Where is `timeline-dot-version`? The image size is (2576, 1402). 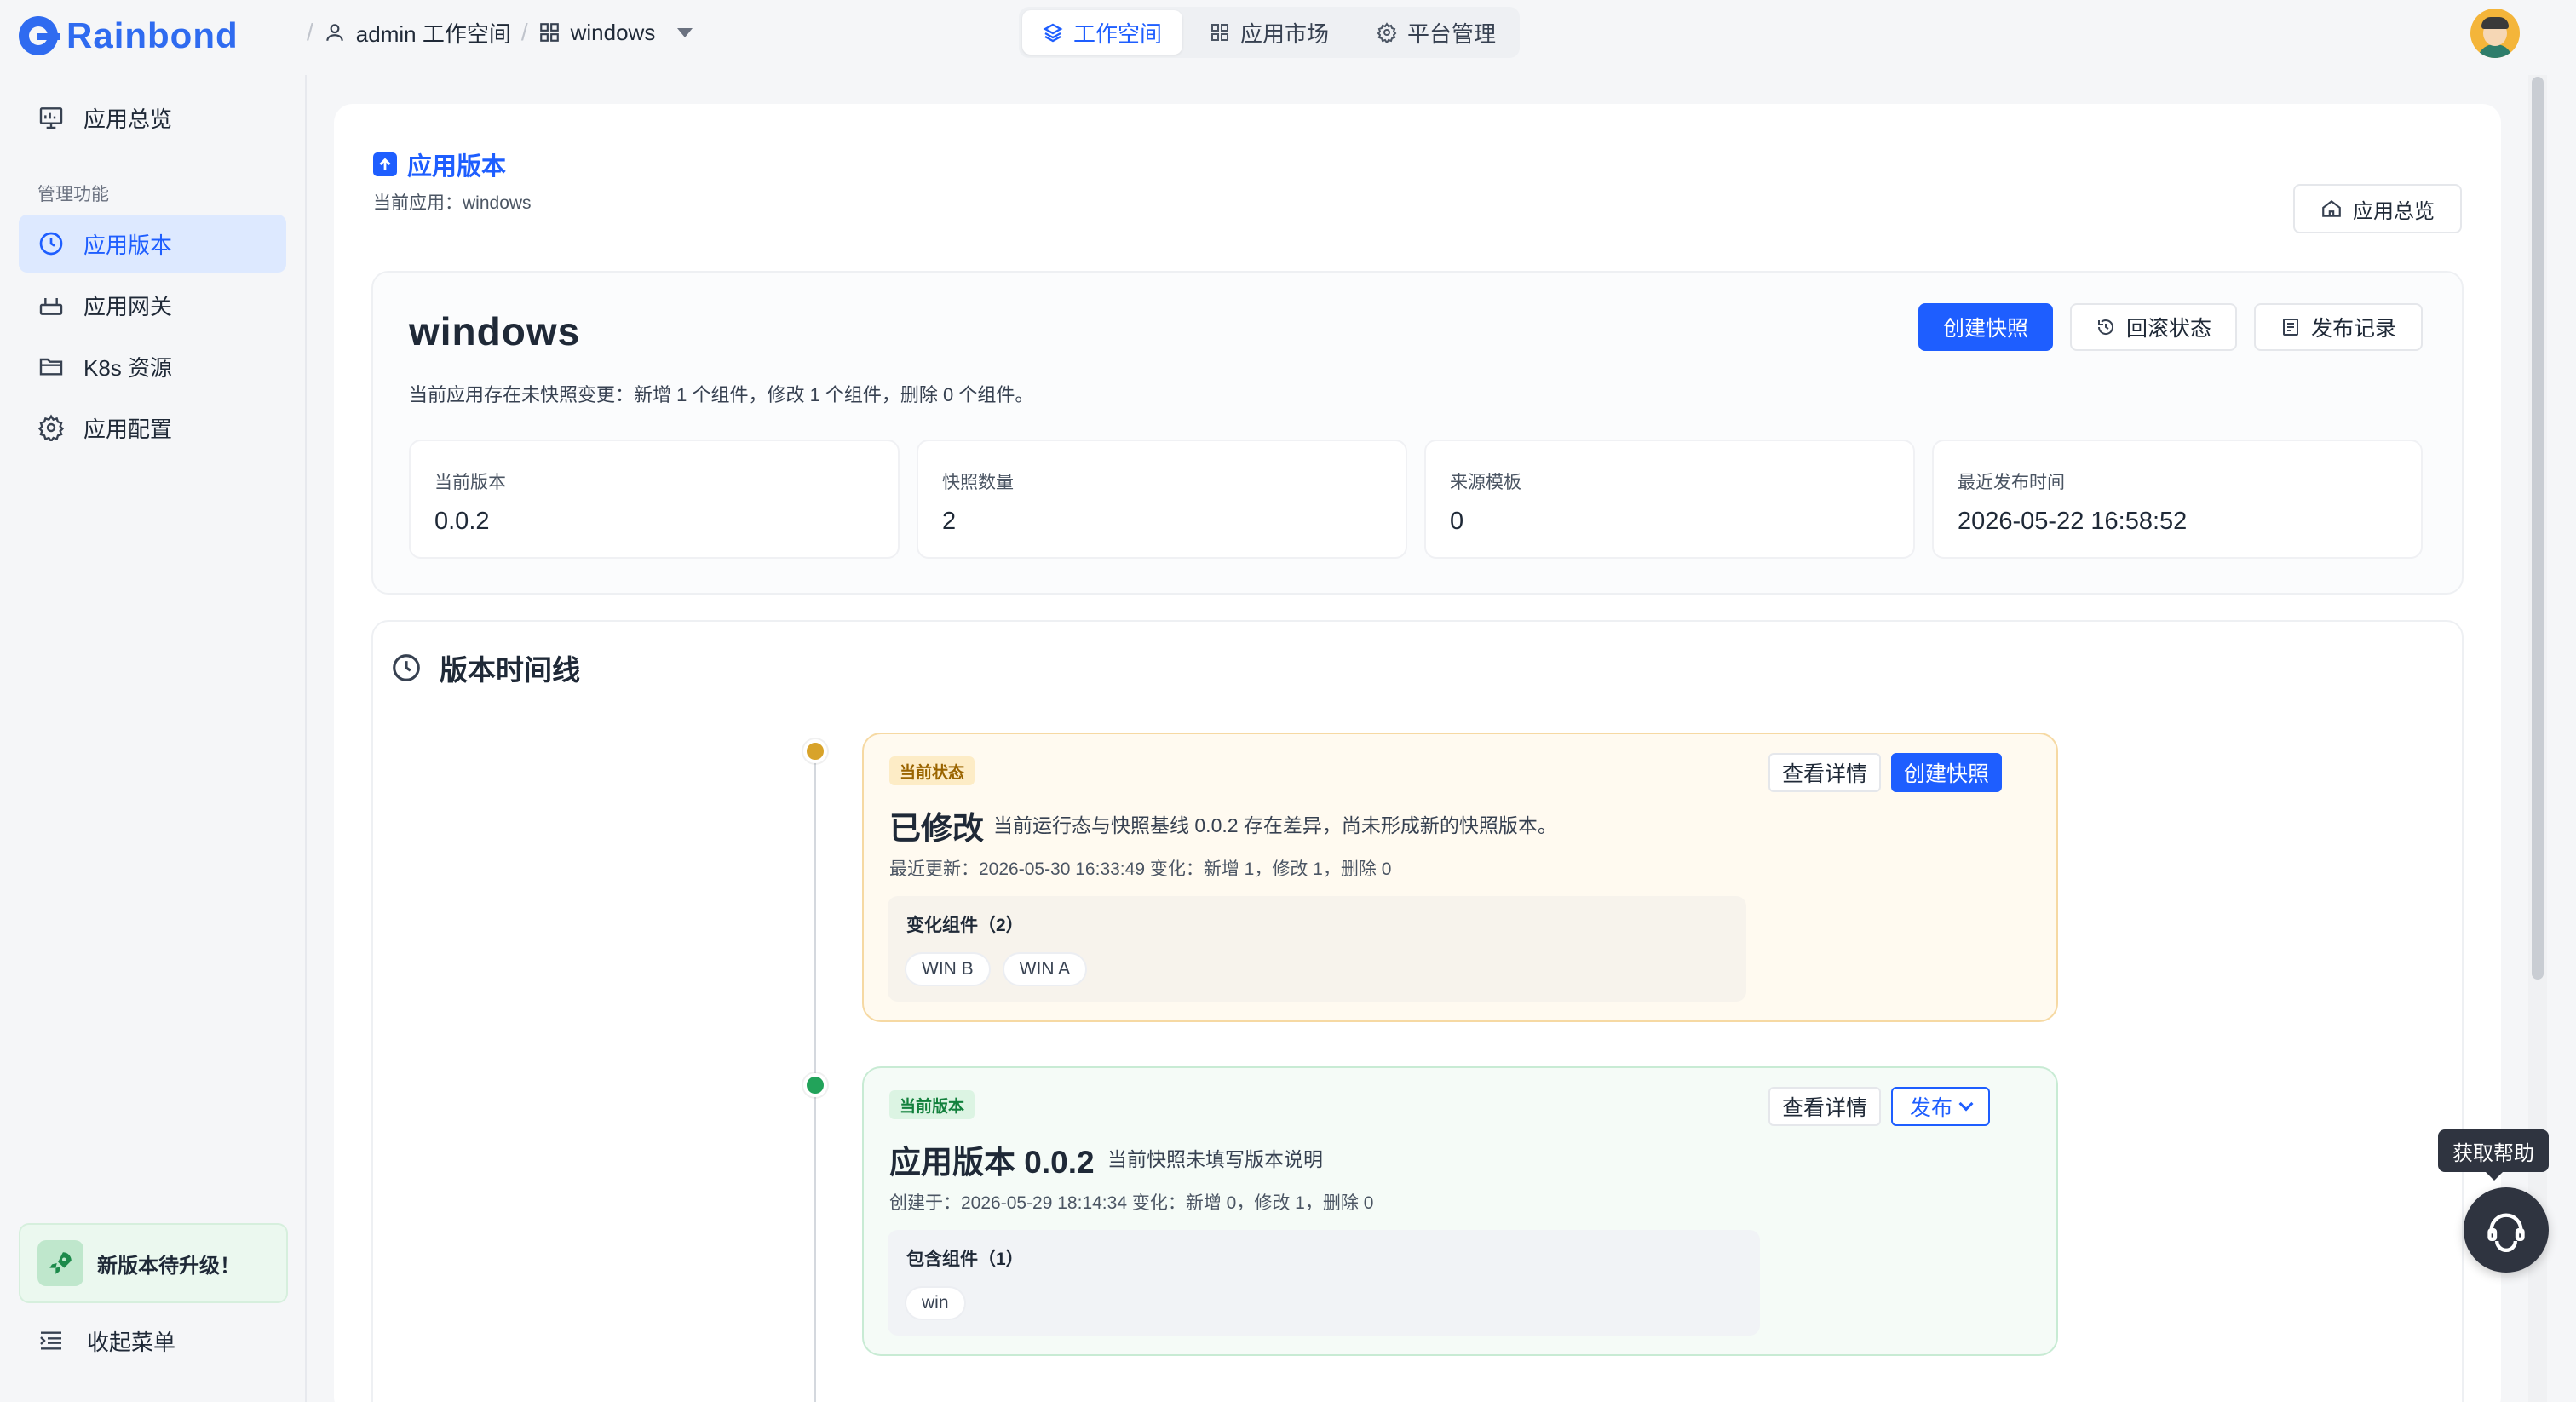 timeline-dot-version is located at coordinates (815, 1085).